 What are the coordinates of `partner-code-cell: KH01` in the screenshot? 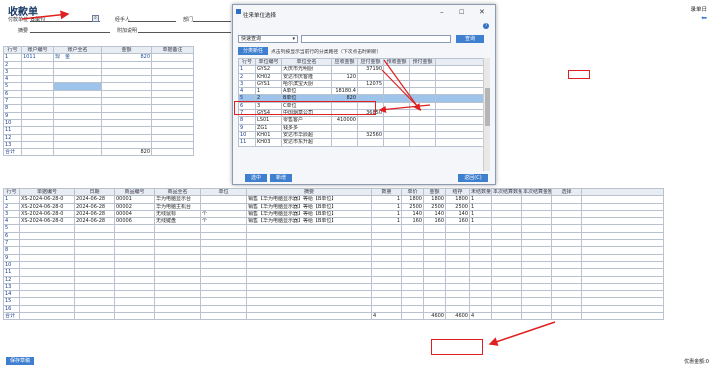 It's located at (268, 135).